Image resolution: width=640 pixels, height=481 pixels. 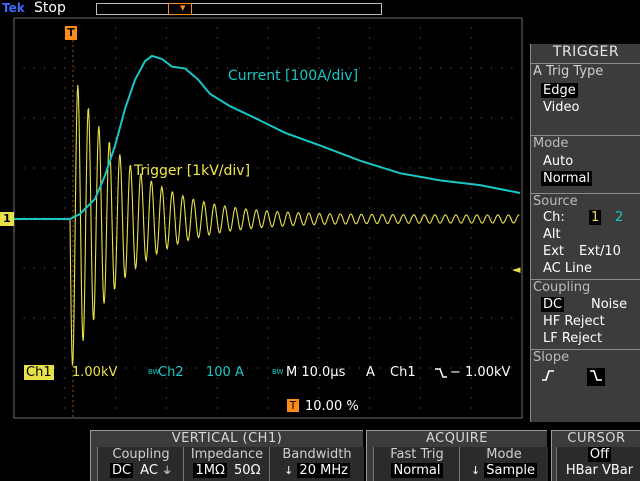 I want to click on vertical-coupling-ac: AC, so click(x=149, y=470).